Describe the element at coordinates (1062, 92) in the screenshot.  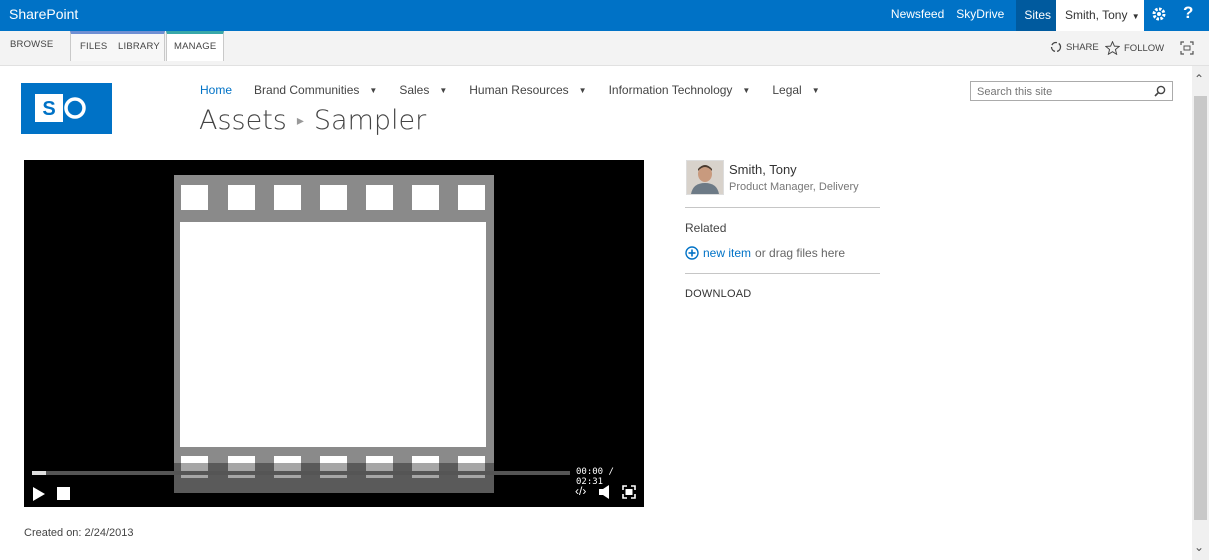
I see `search-input` at that location.